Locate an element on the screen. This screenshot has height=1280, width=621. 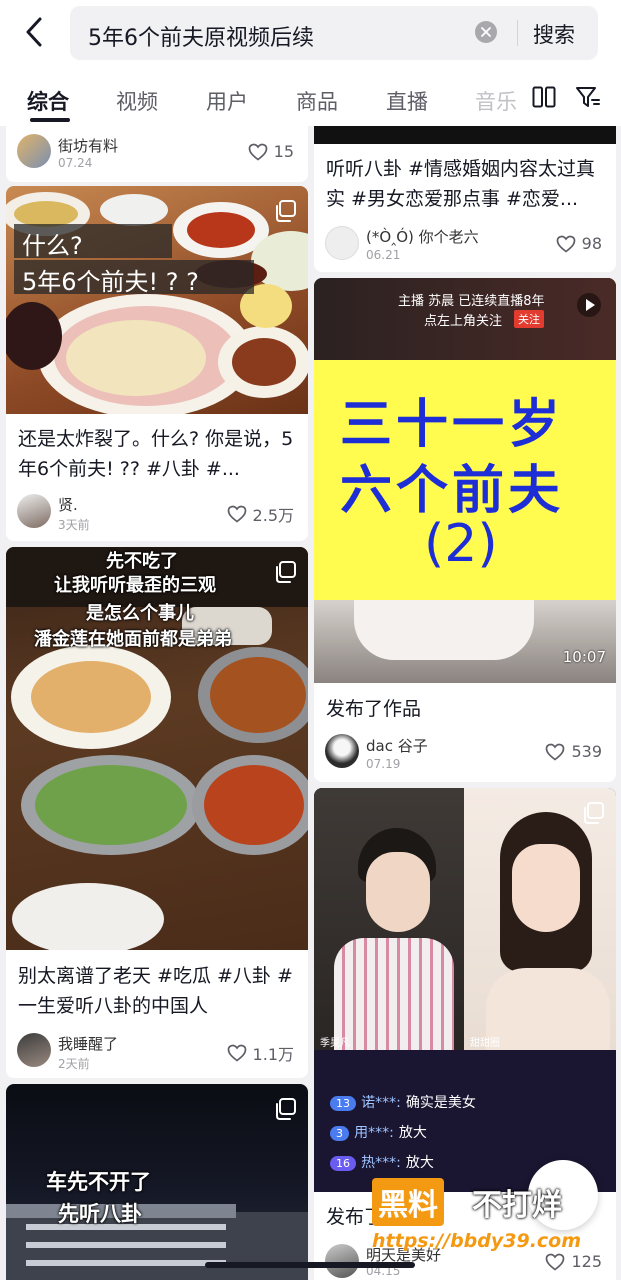
big-text: 六个前夫 is located at coordinates (452, 491).